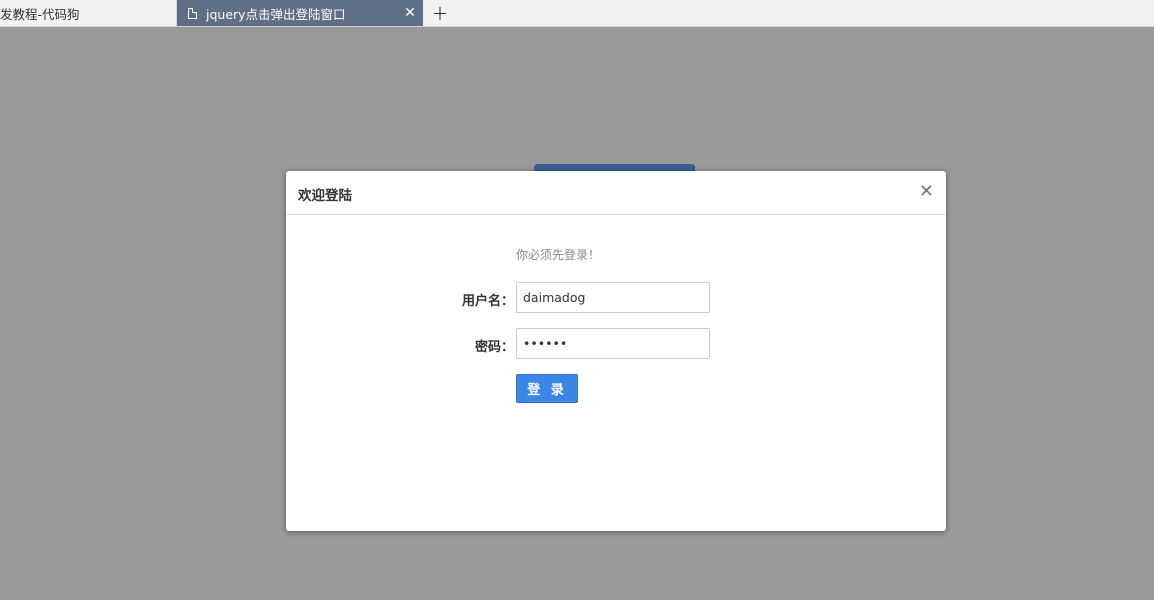 The height and width of the screenshot is (600, 1154). What do you see at coordinates (577, 13) in the screenshot?
I see `tab-bar: 发教程-代码狗 jquery点击弹出登陆窗口 ✕ +` at bounding box center [577, 13].